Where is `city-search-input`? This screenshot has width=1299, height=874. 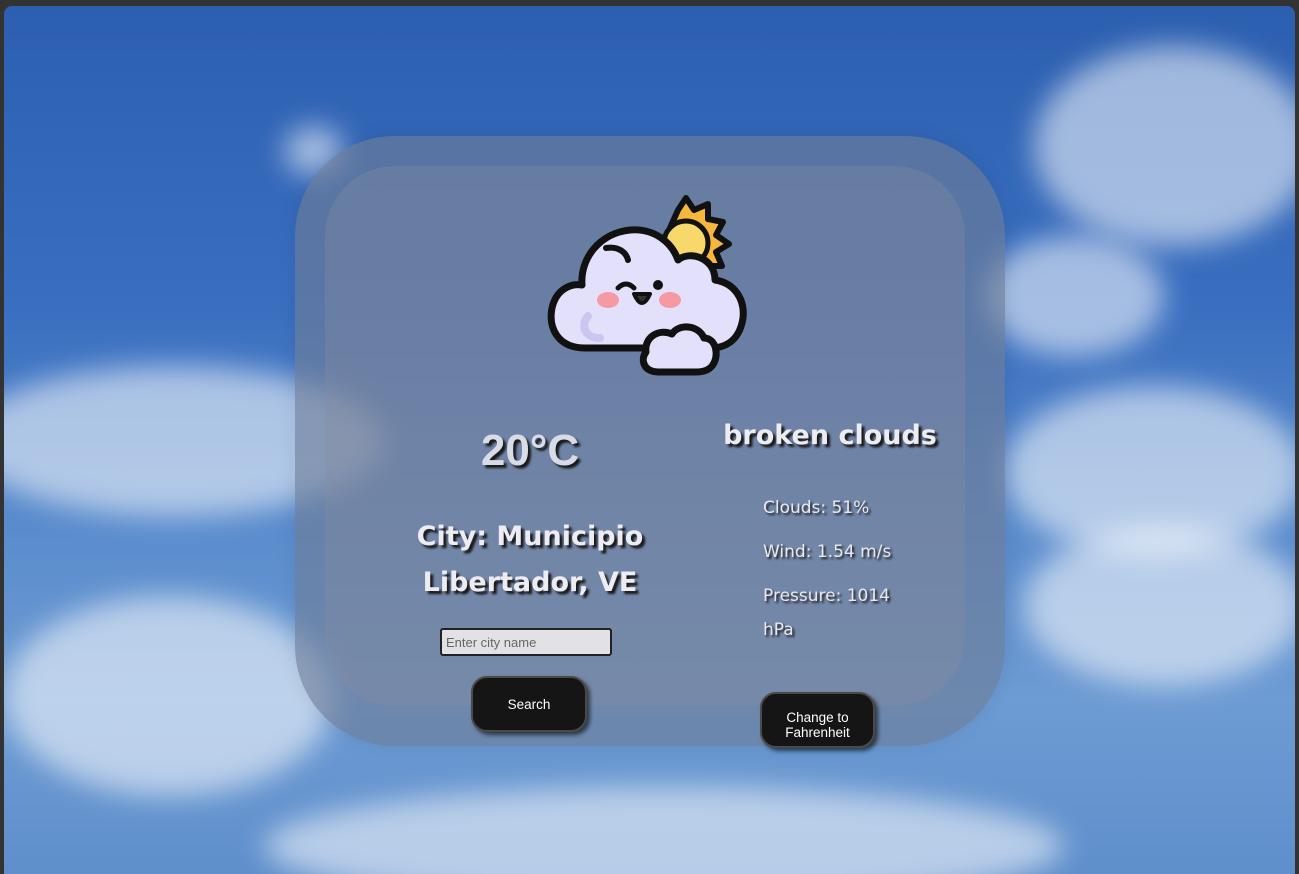 city-search-input is located at coordinates (526, 642).